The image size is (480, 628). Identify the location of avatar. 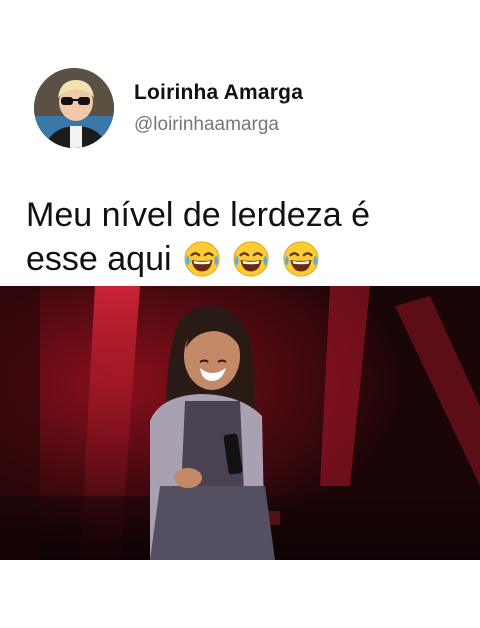
(74, 108).